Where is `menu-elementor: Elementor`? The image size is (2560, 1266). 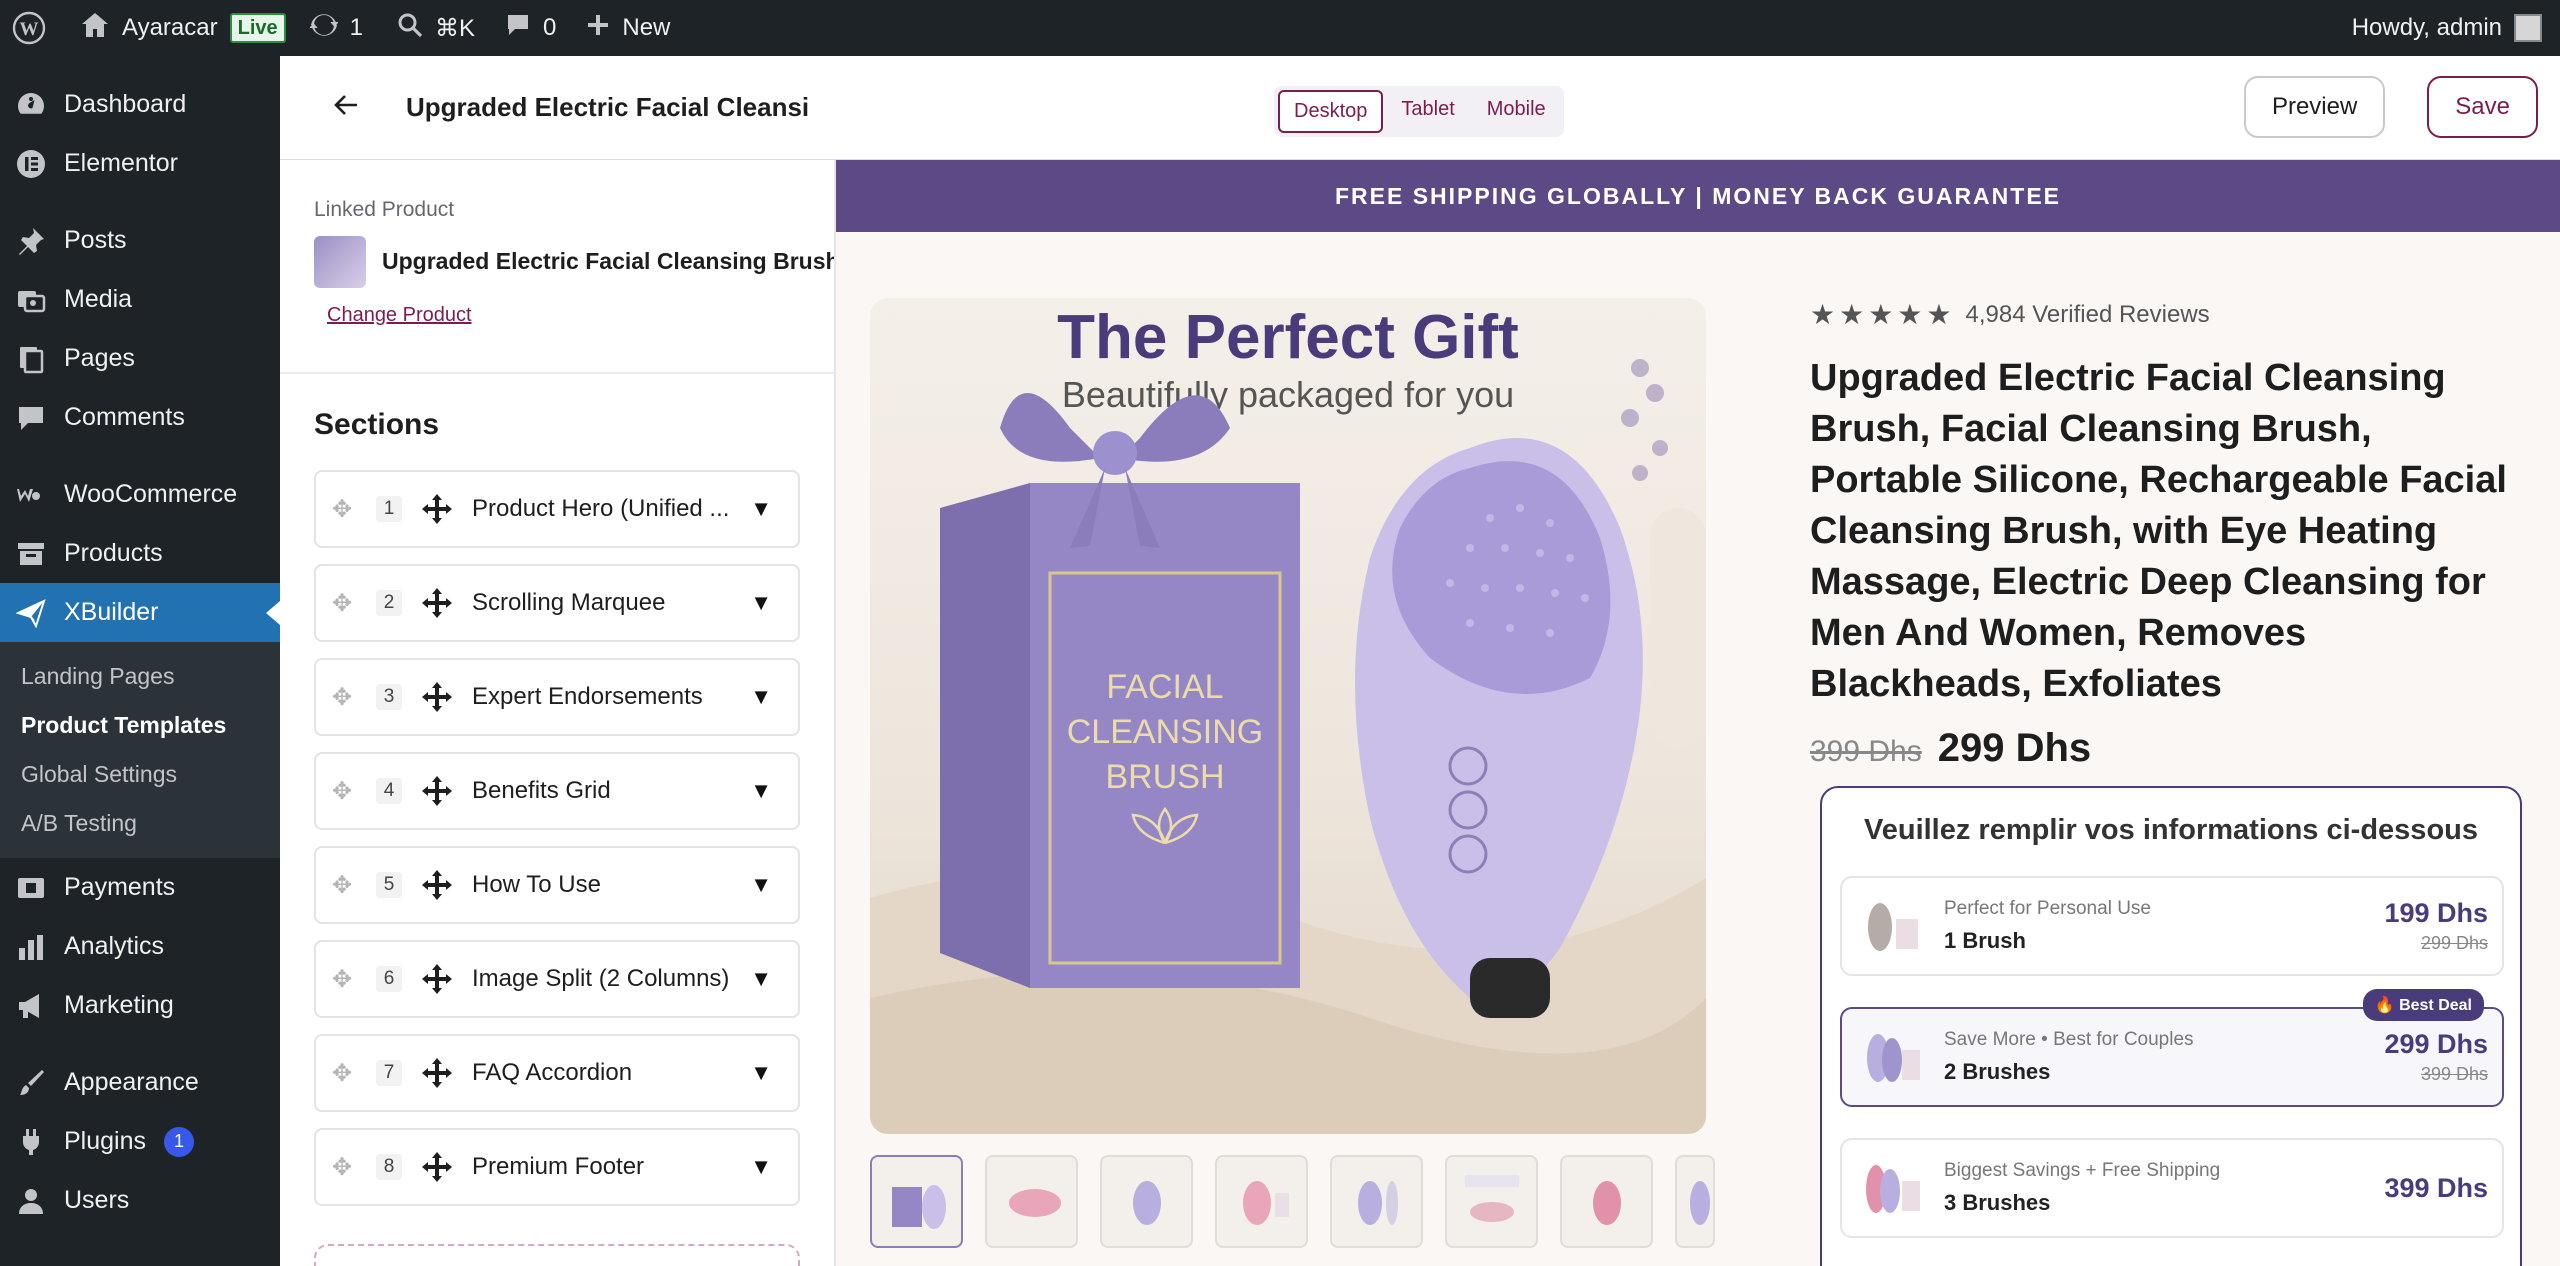 menu-elementor: Elementor is located at coordinates (140, 163).